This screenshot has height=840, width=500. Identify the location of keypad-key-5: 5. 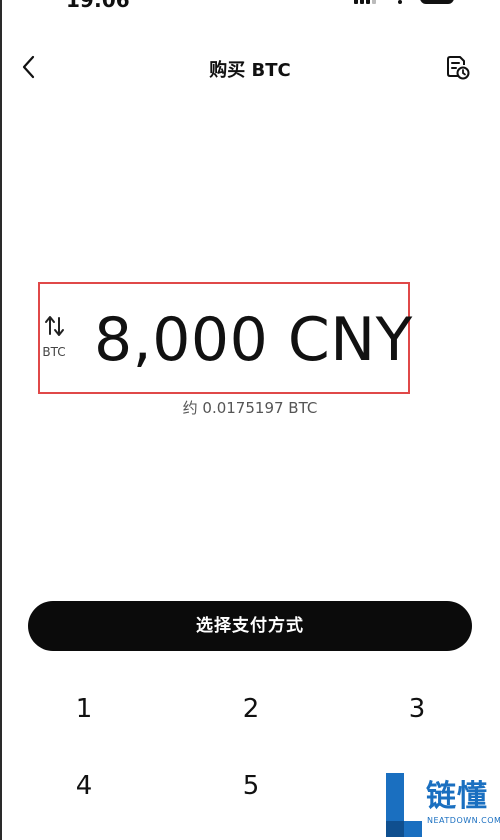
(251, 786).